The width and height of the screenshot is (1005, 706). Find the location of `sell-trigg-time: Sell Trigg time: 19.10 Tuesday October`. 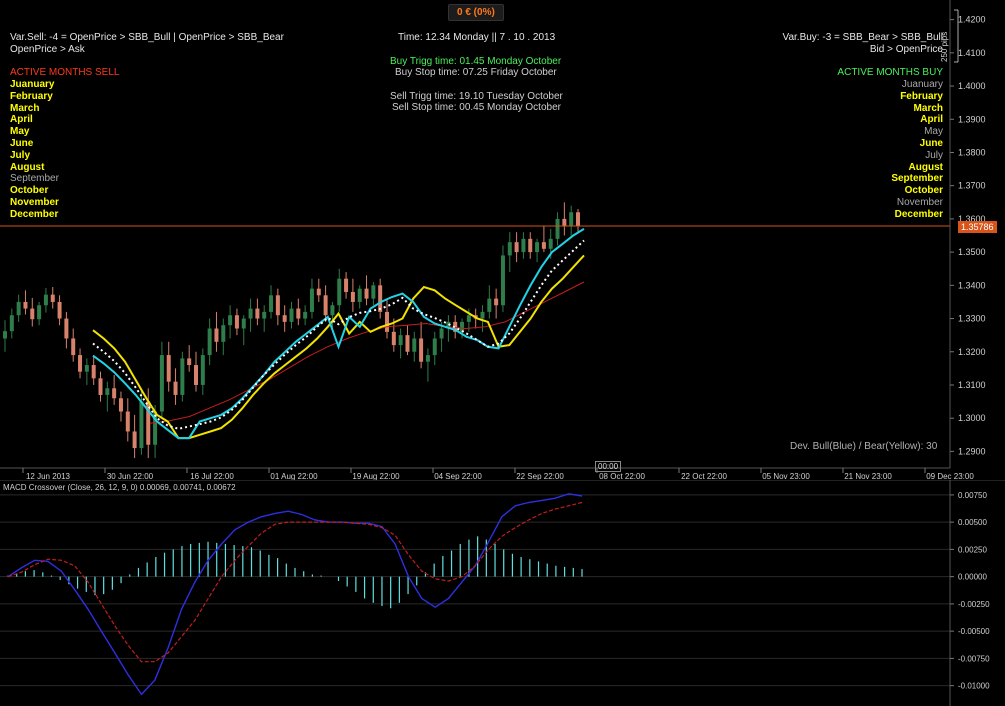

sell-trigg-time: Sell Trigg time: 19.10 Tuesday October is located at coordinates (476, 96).